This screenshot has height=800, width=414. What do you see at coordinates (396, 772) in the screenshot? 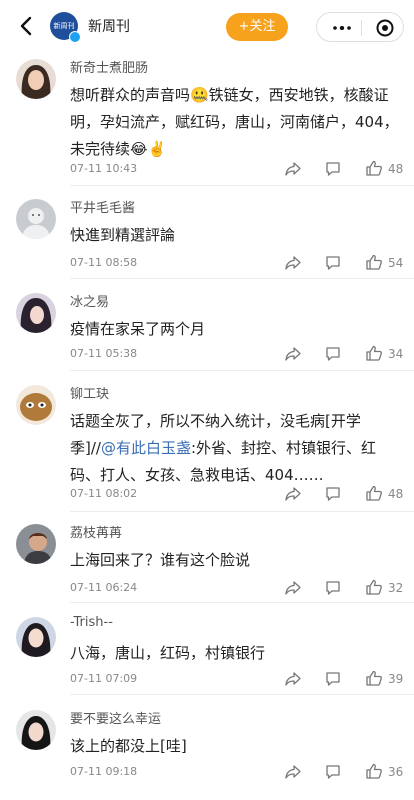
I see `like-count: 36` at bounding box center [396, 772].